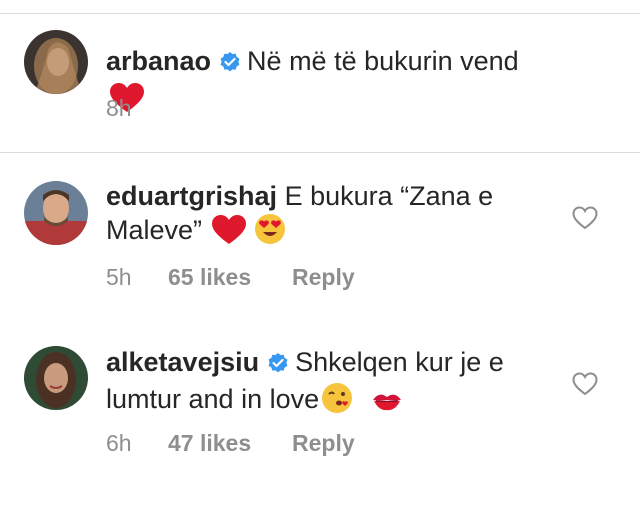 The image size is (640, 511). Describe the element at coordinates (137, 108) in the screenshot. I see `caption-meta: 8h` at that location.